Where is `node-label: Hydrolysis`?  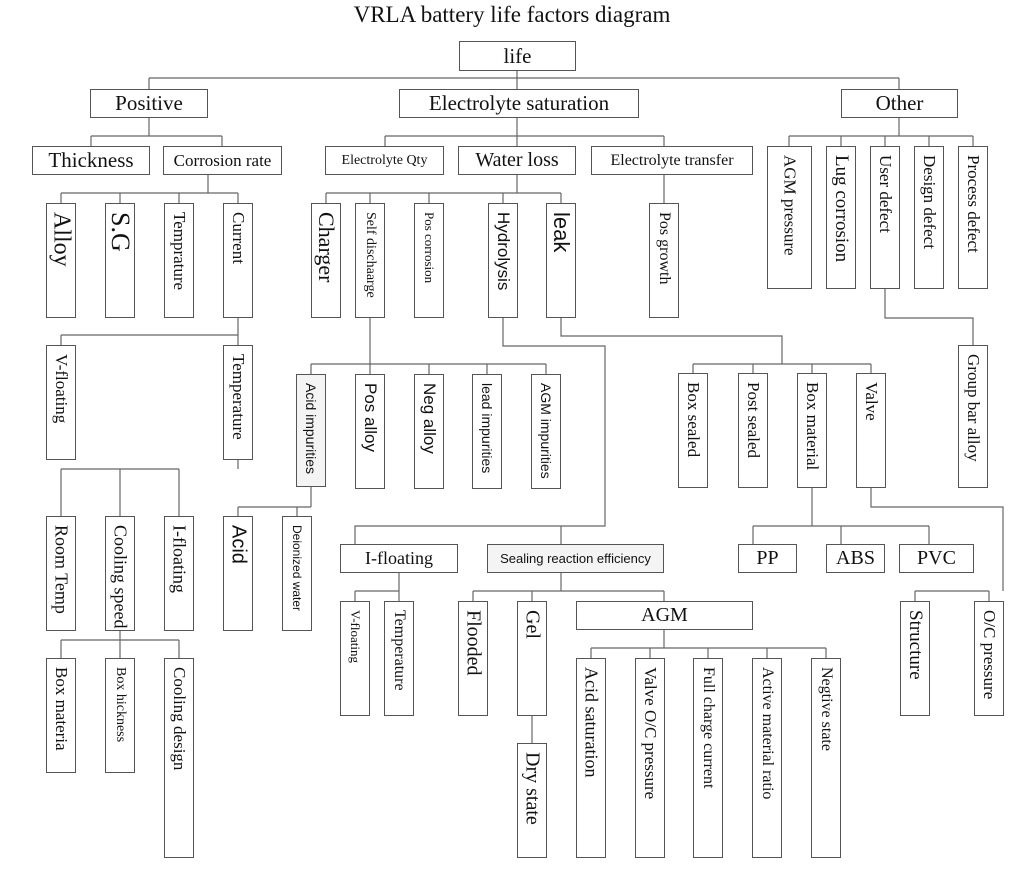
node-label: Hydrolysis is located at coordinates (503, 251).